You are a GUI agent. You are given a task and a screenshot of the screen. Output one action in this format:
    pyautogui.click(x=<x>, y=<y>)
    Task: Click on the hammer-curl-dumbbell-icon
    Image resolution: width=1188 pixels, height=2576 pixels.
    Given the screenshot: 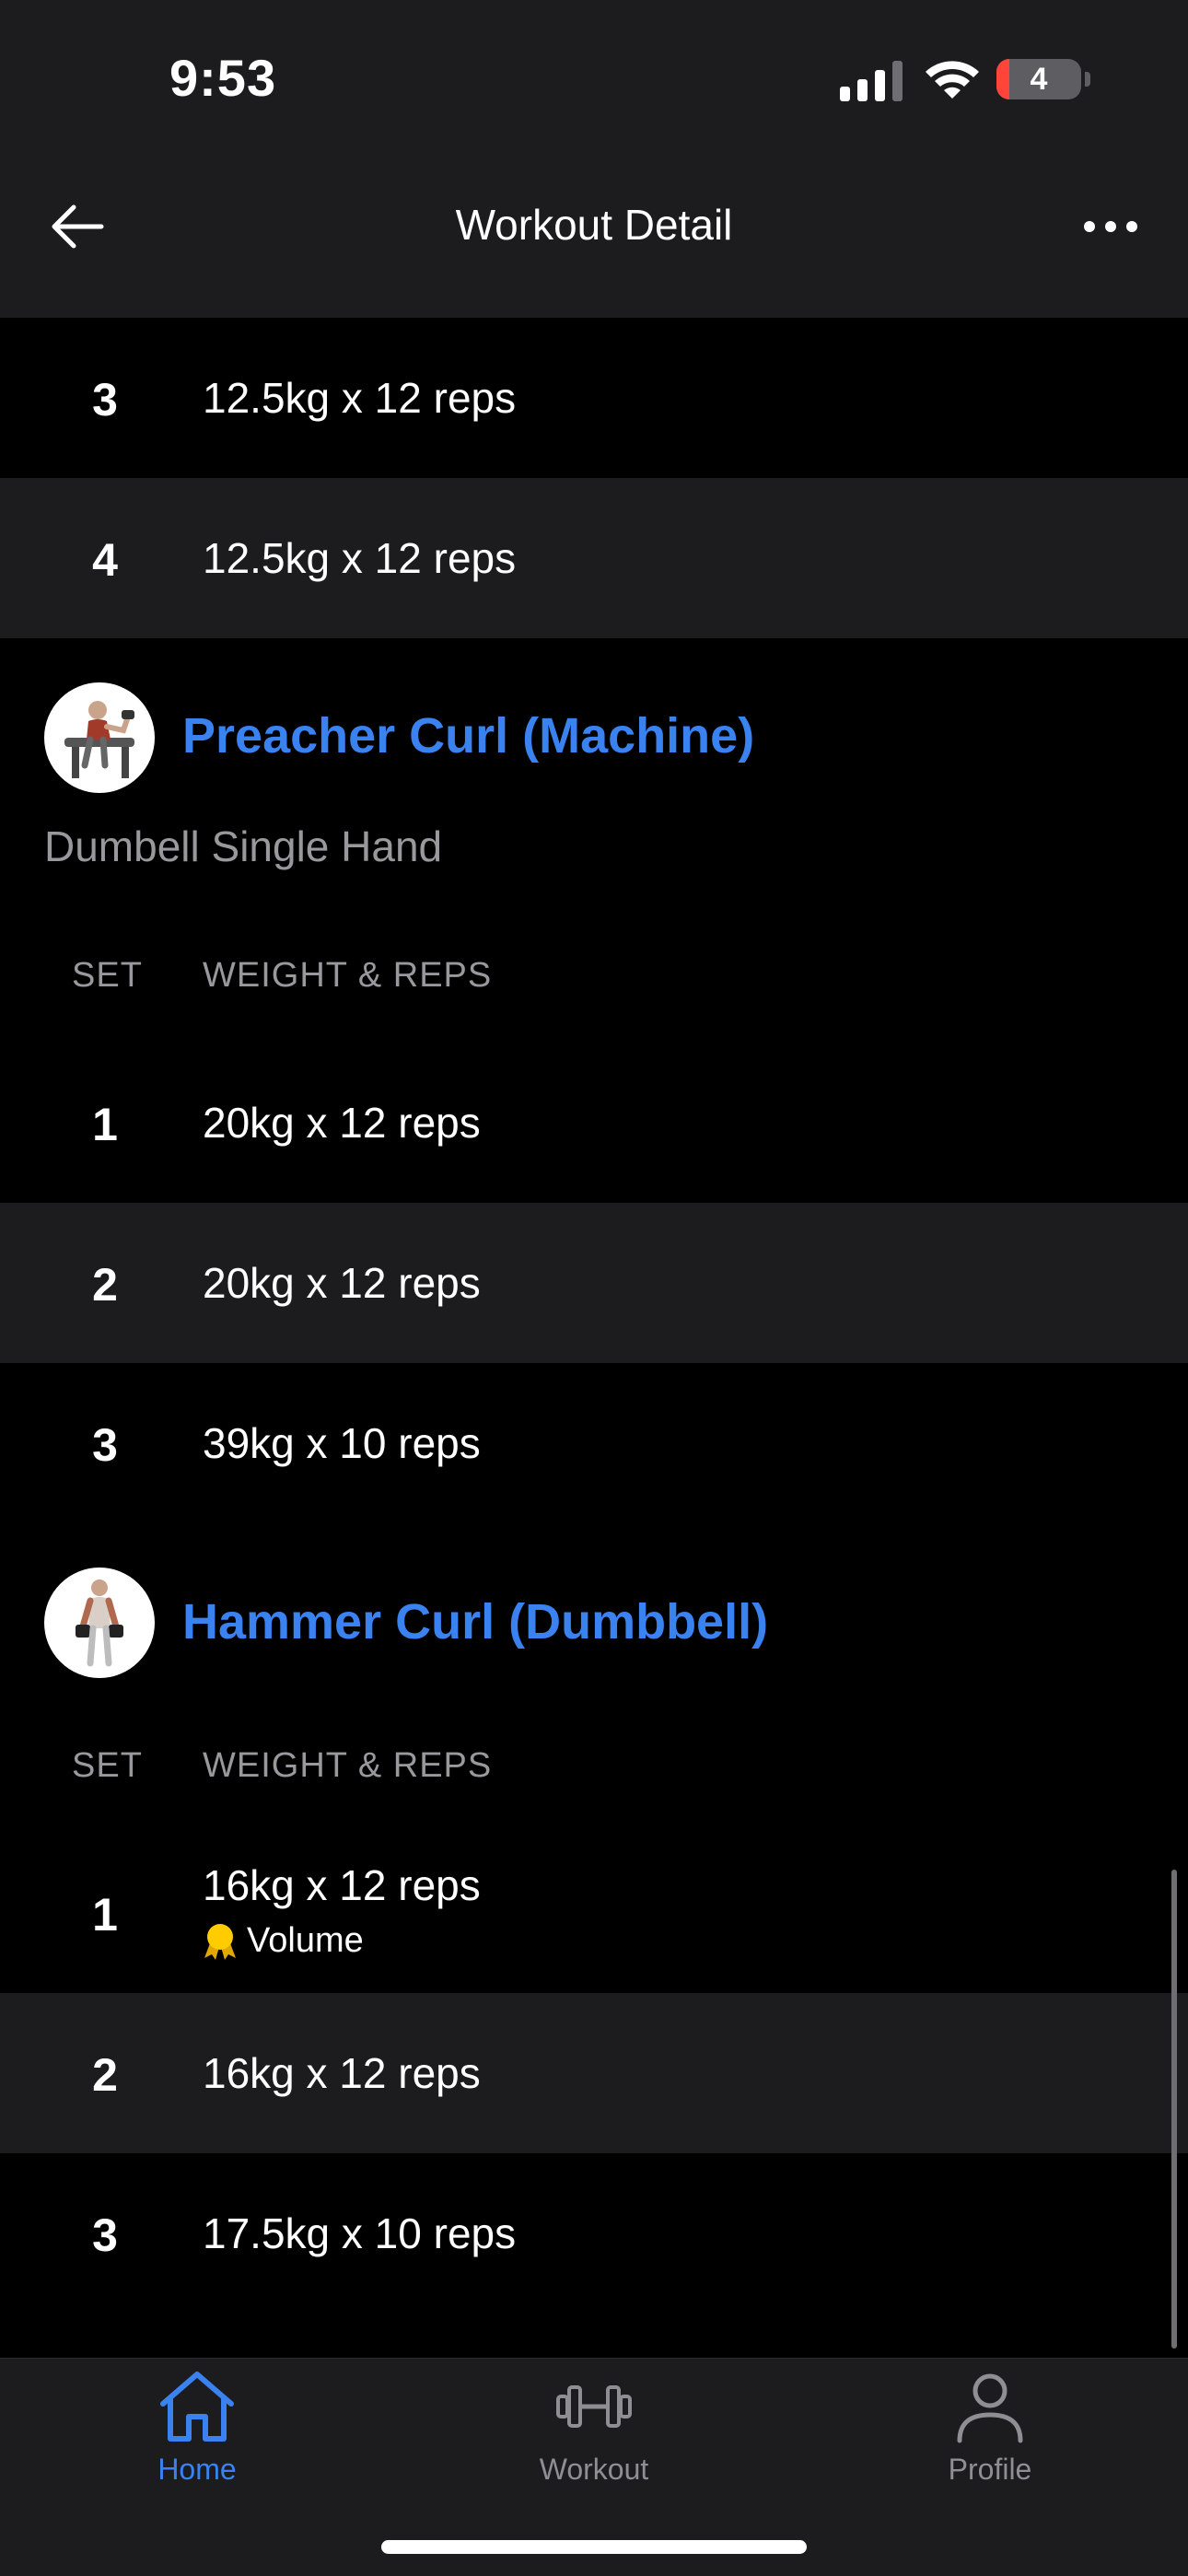 What is the action you would take?
    pyautogui.click(x=99, y=1623)
    